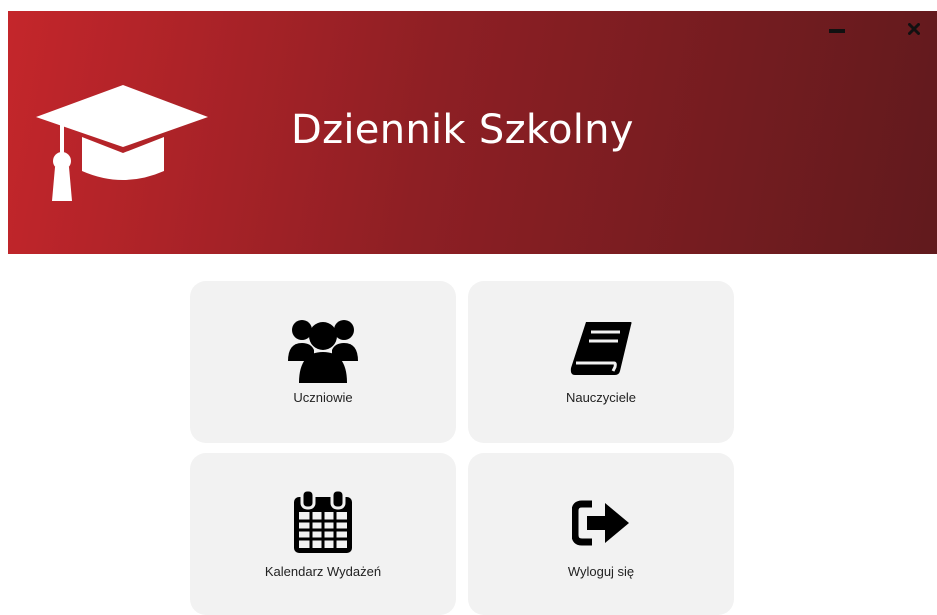 This screenshot has height=615, width=937. I want to click on graduation-cap-icon, so click(122, 143).